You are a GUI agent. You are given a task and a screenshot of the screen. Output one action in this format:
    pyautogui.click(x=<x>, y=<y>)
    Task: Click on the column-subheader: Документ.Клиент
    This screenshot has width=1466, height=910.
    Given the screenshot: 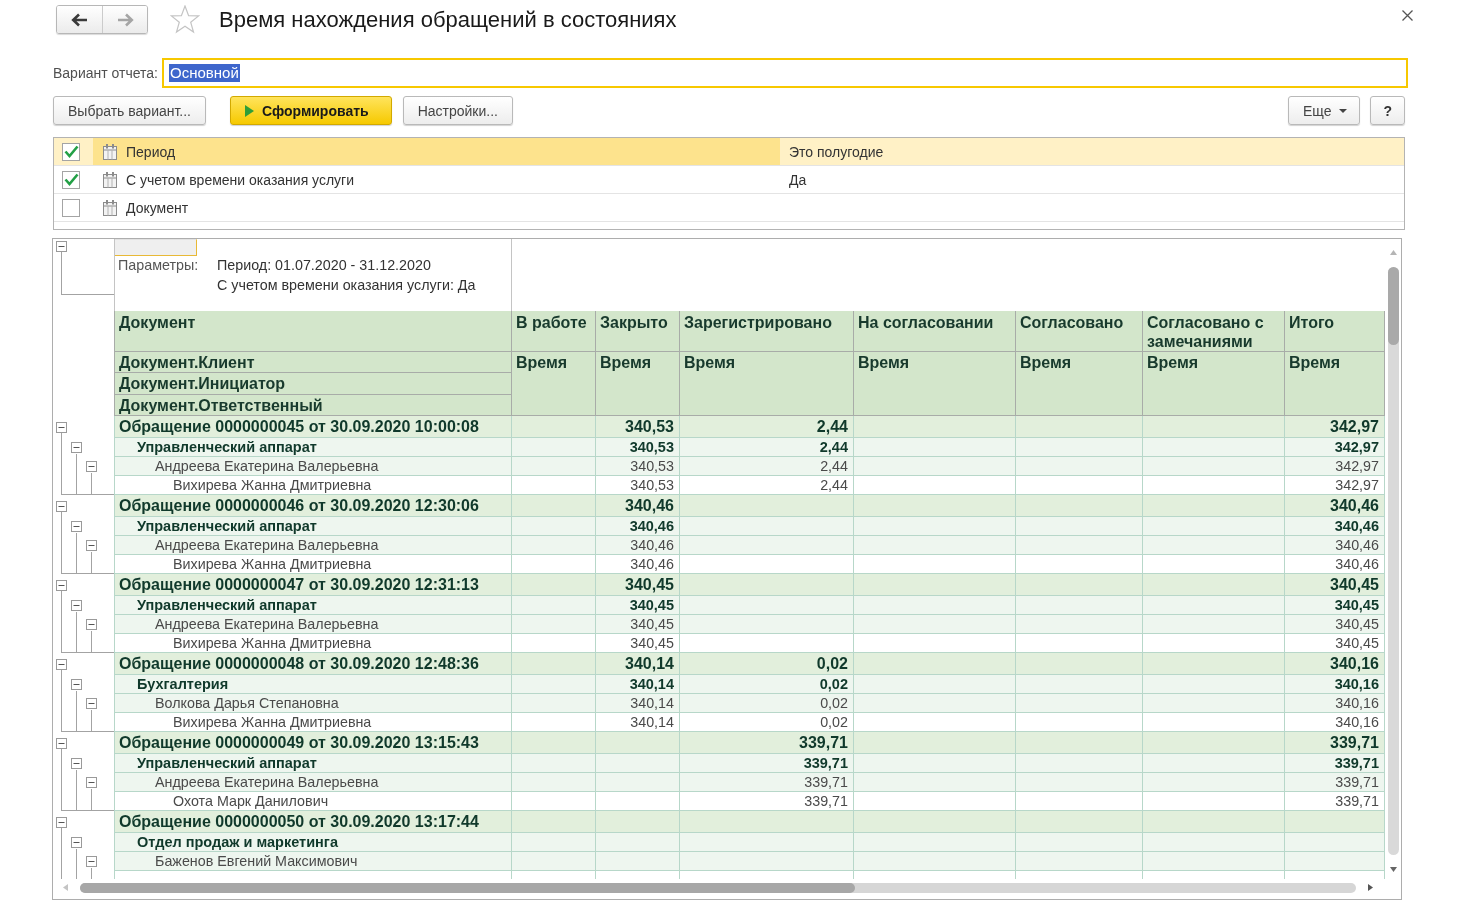 What is the action you would take?
    pyautogui.click(x=313, y=363)
    